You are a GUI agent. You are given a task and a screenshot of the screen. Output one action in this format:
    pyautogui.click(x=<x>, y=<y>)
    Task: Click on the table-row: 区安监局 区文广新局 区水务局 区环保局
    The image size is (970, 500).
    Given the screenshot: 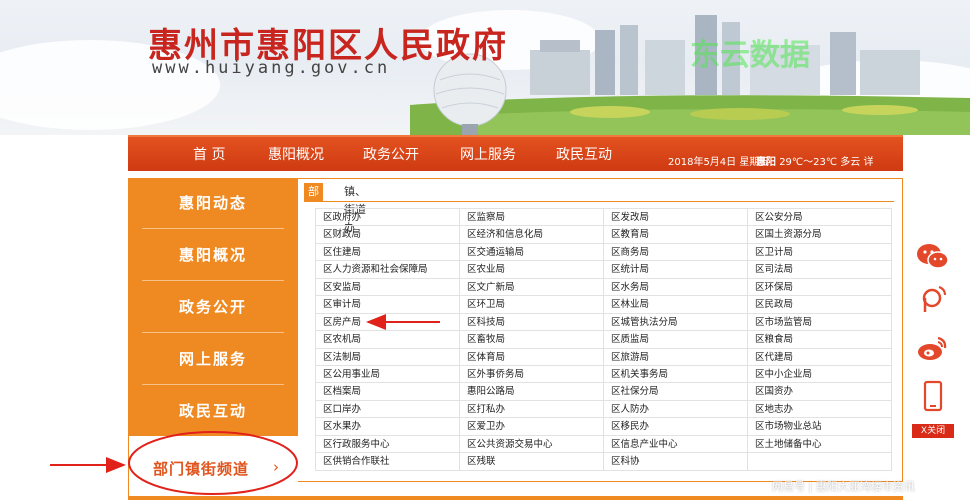 What is the action you would take?
    pyautogui.click(x=604, y=287)
    